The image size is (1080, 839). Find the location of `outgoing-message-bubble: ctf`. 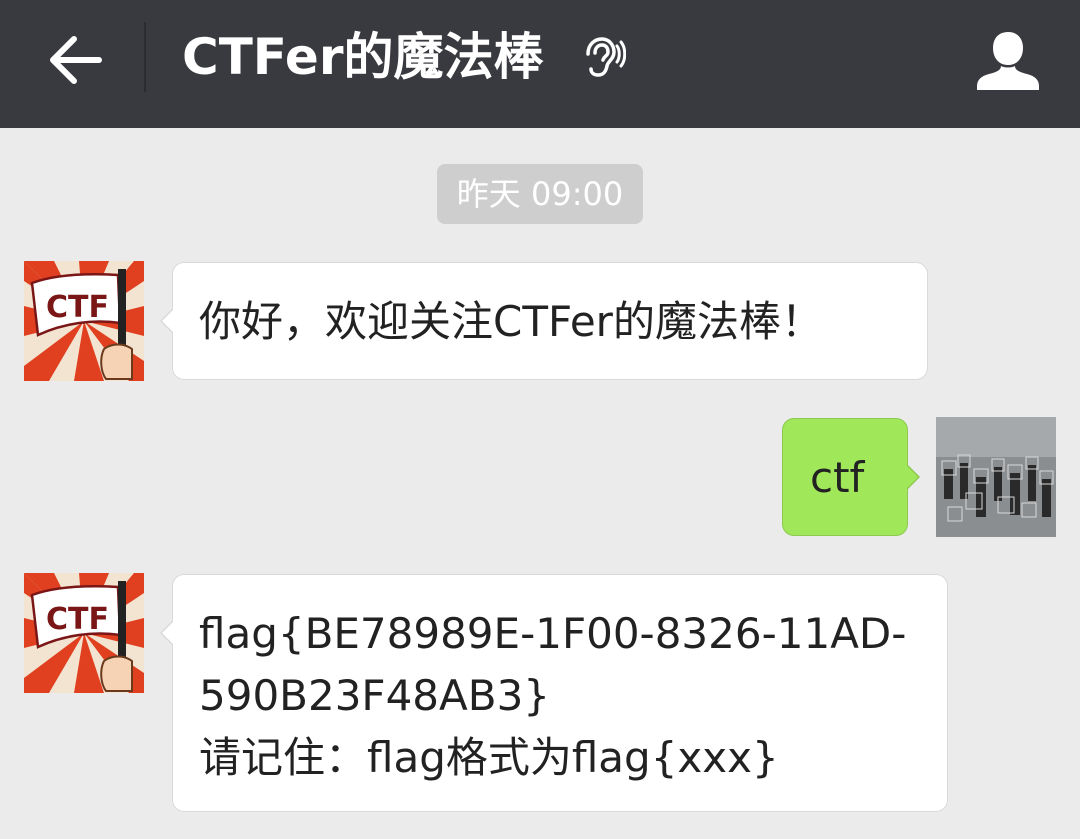

outgoing-message-bubble: ctf is located at coordinates (851, 477).